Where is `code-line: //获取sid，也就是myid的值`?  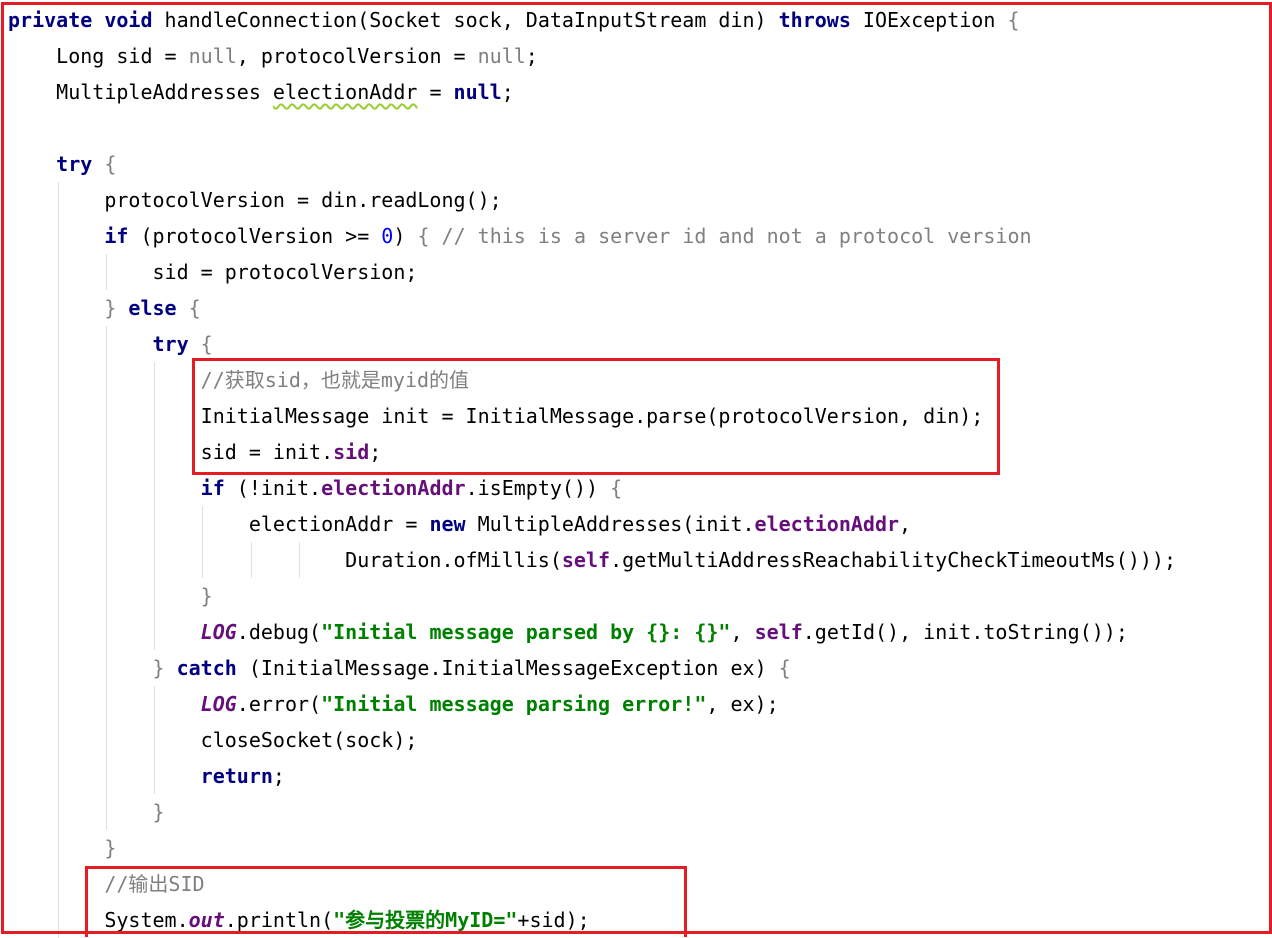 code-line: //获取sid，也就是myid的值 is located at coordinates (592, 380).